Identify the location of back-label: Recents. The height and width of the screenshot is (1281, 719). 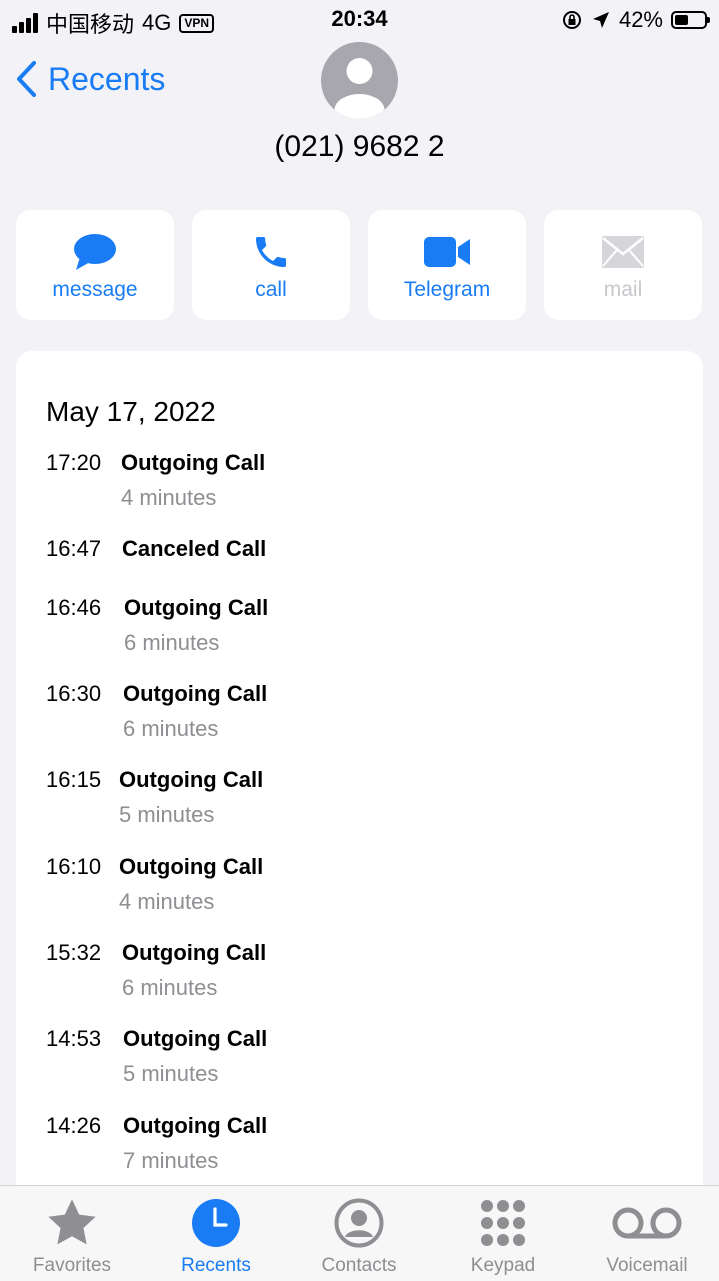
(107, 78).